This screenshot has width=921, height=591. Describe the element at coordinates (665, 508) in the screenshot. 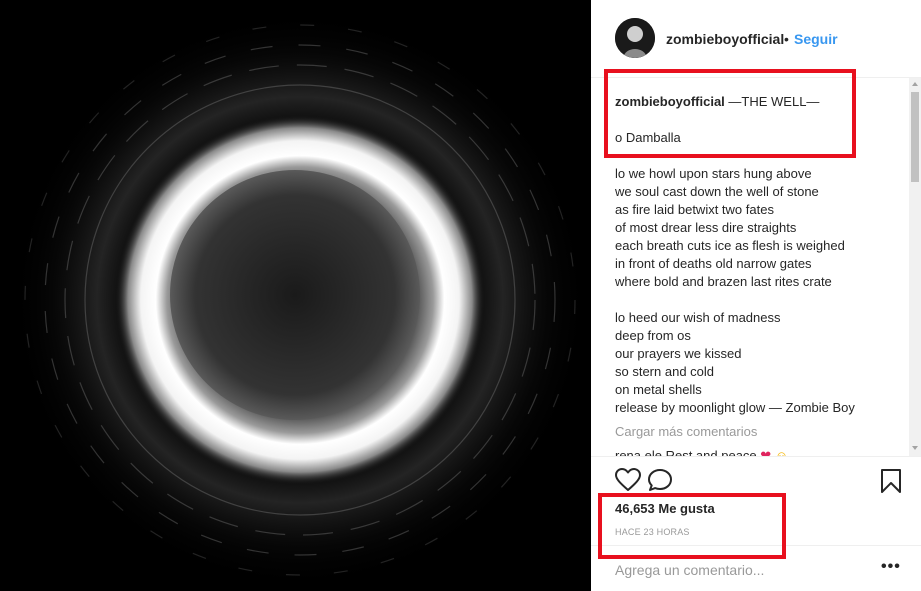

I see `likes-count: 46,653 Me gusta` at that location.